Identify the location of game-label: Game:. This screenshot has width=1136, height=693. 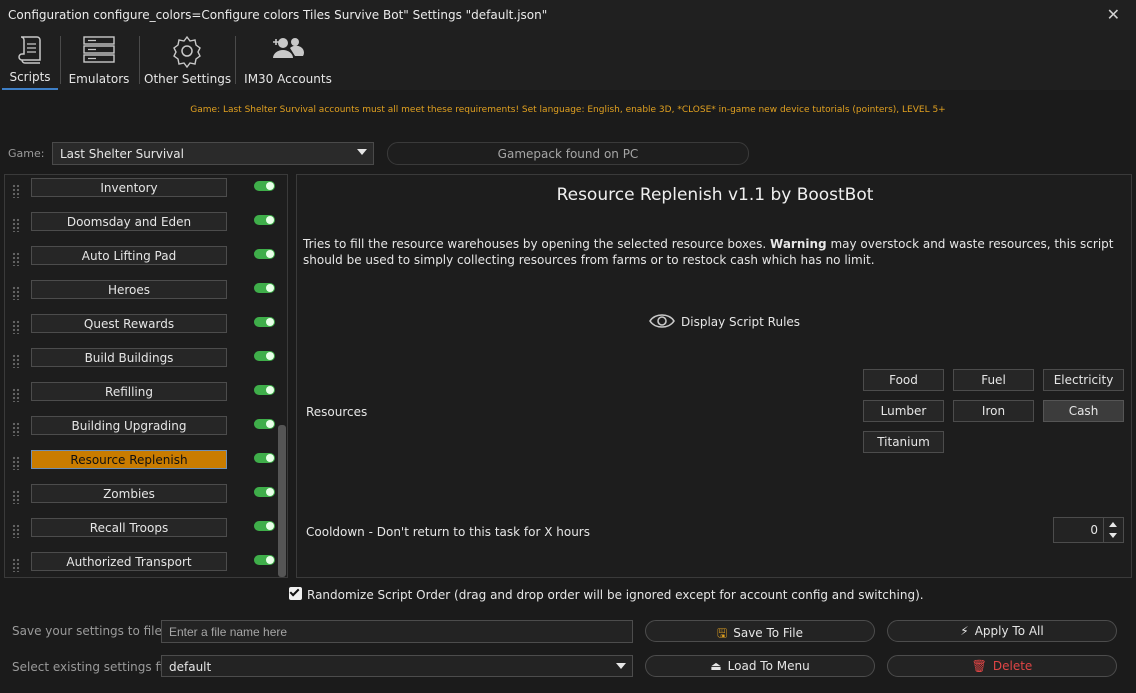
(26, 153).